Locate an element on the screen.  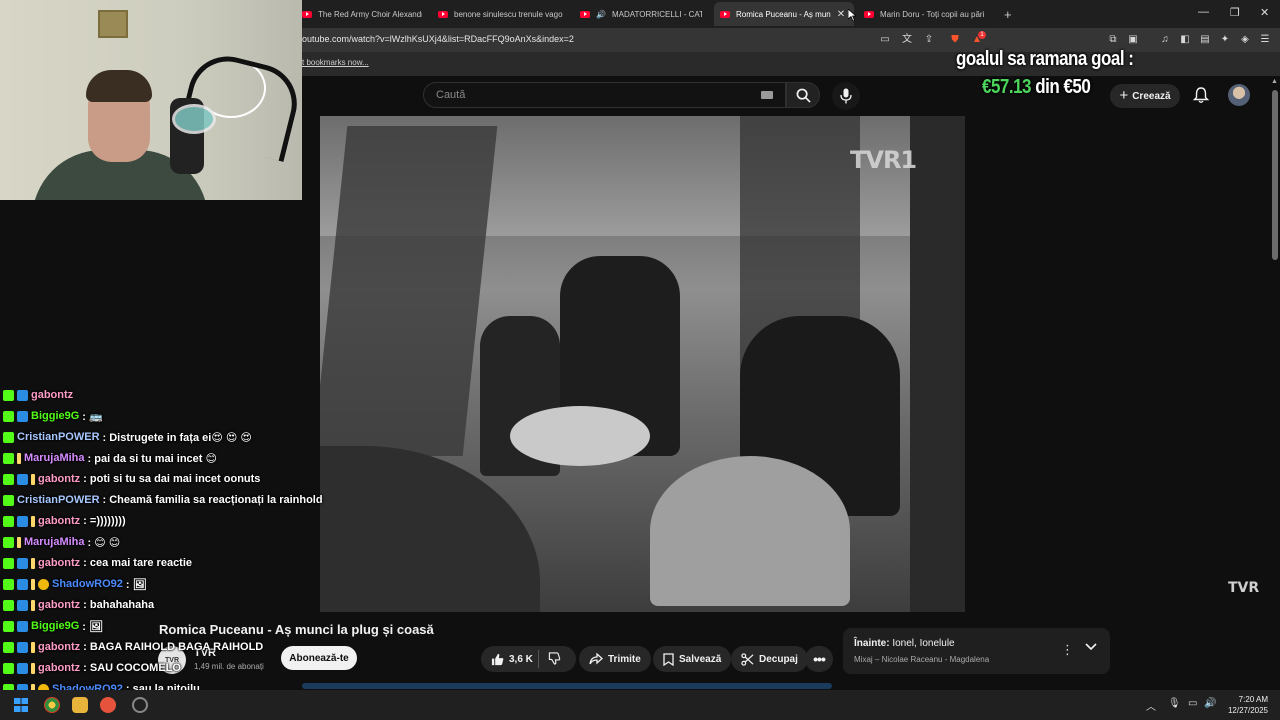
chat-message: Biggie9G: 🖼 is located at coordinates (53, 626).